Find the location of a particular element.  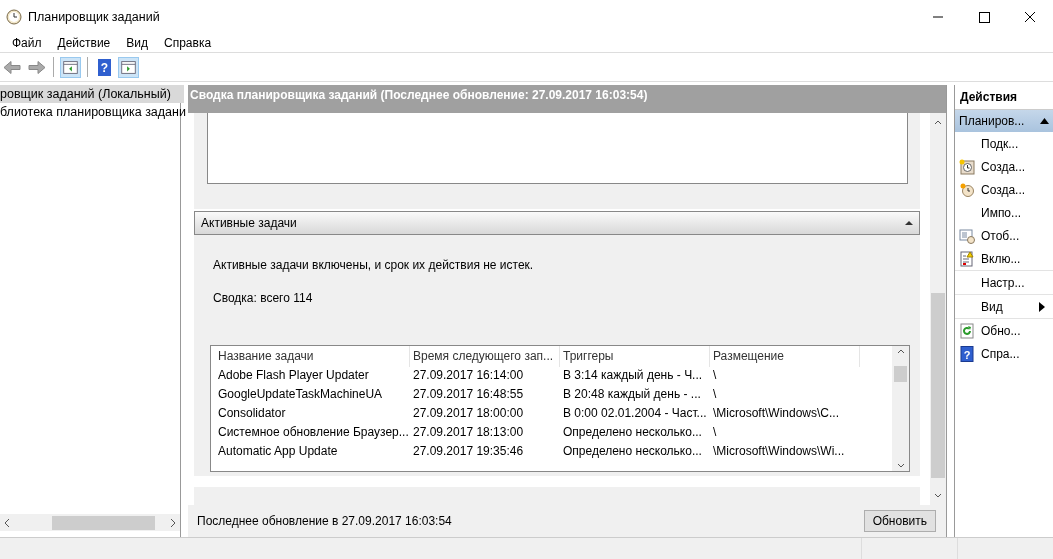

menu-item: Справка is located at coordinates (188, 42).